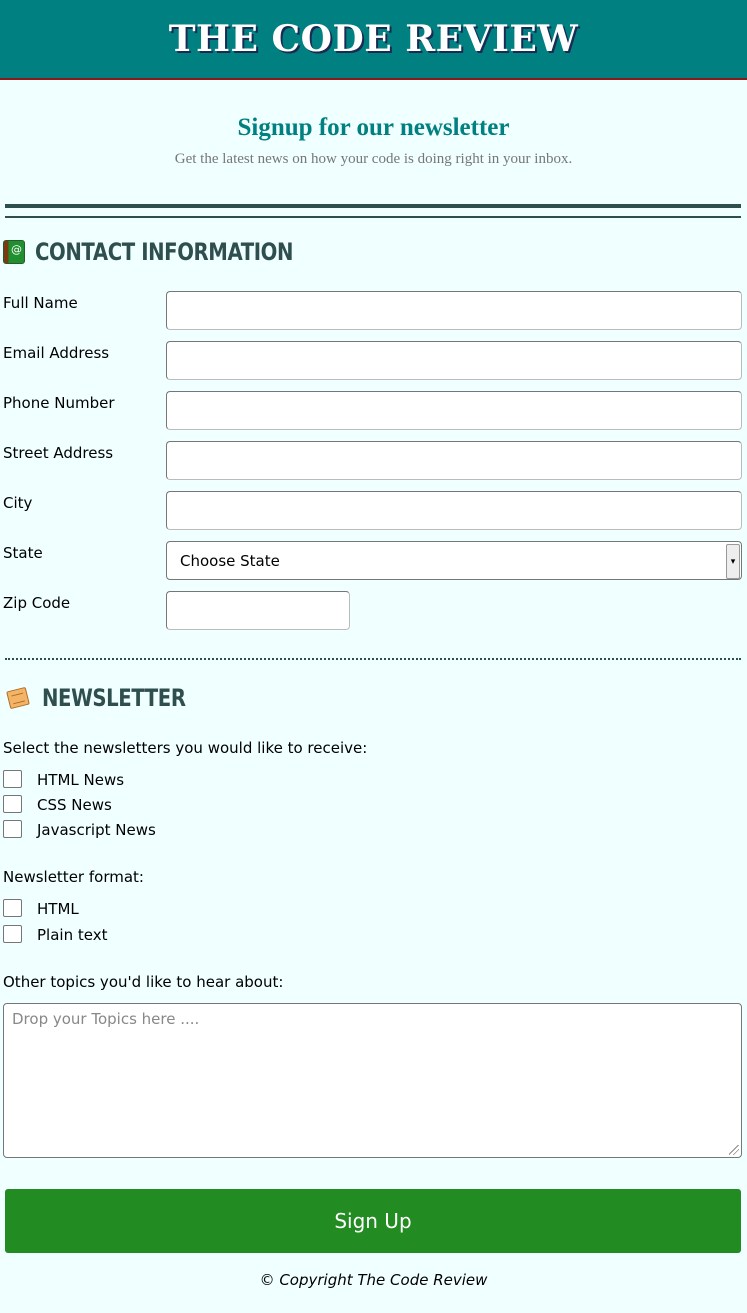 The height and width of the screenshot is (1313, 747). I want to click on sign-up-button: Sign Up, so click(373, 1221).